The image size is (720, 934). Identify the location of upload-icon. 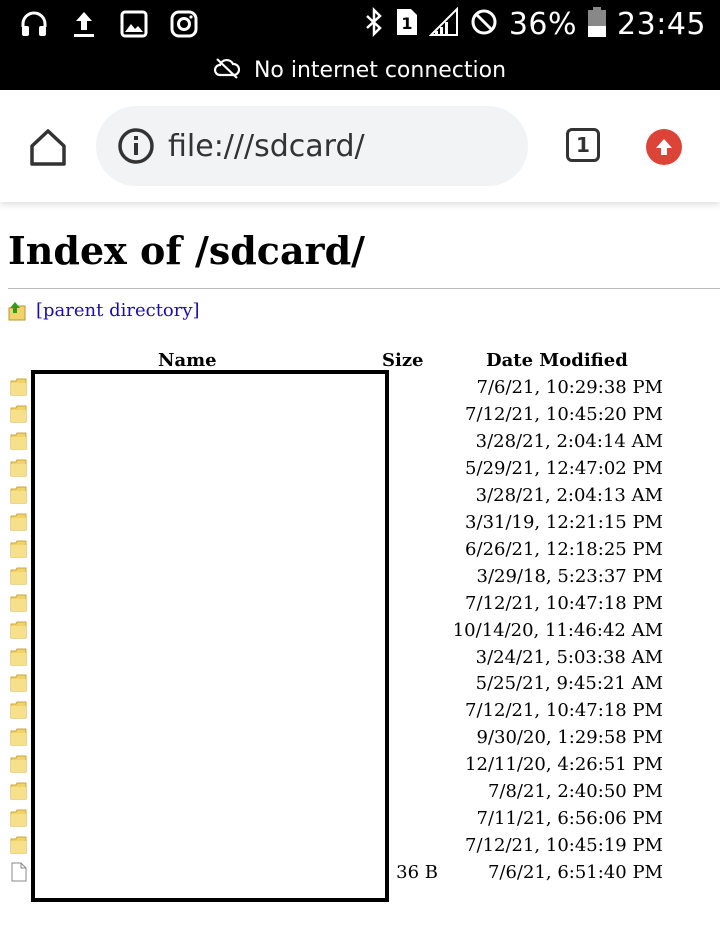
(84, 24).